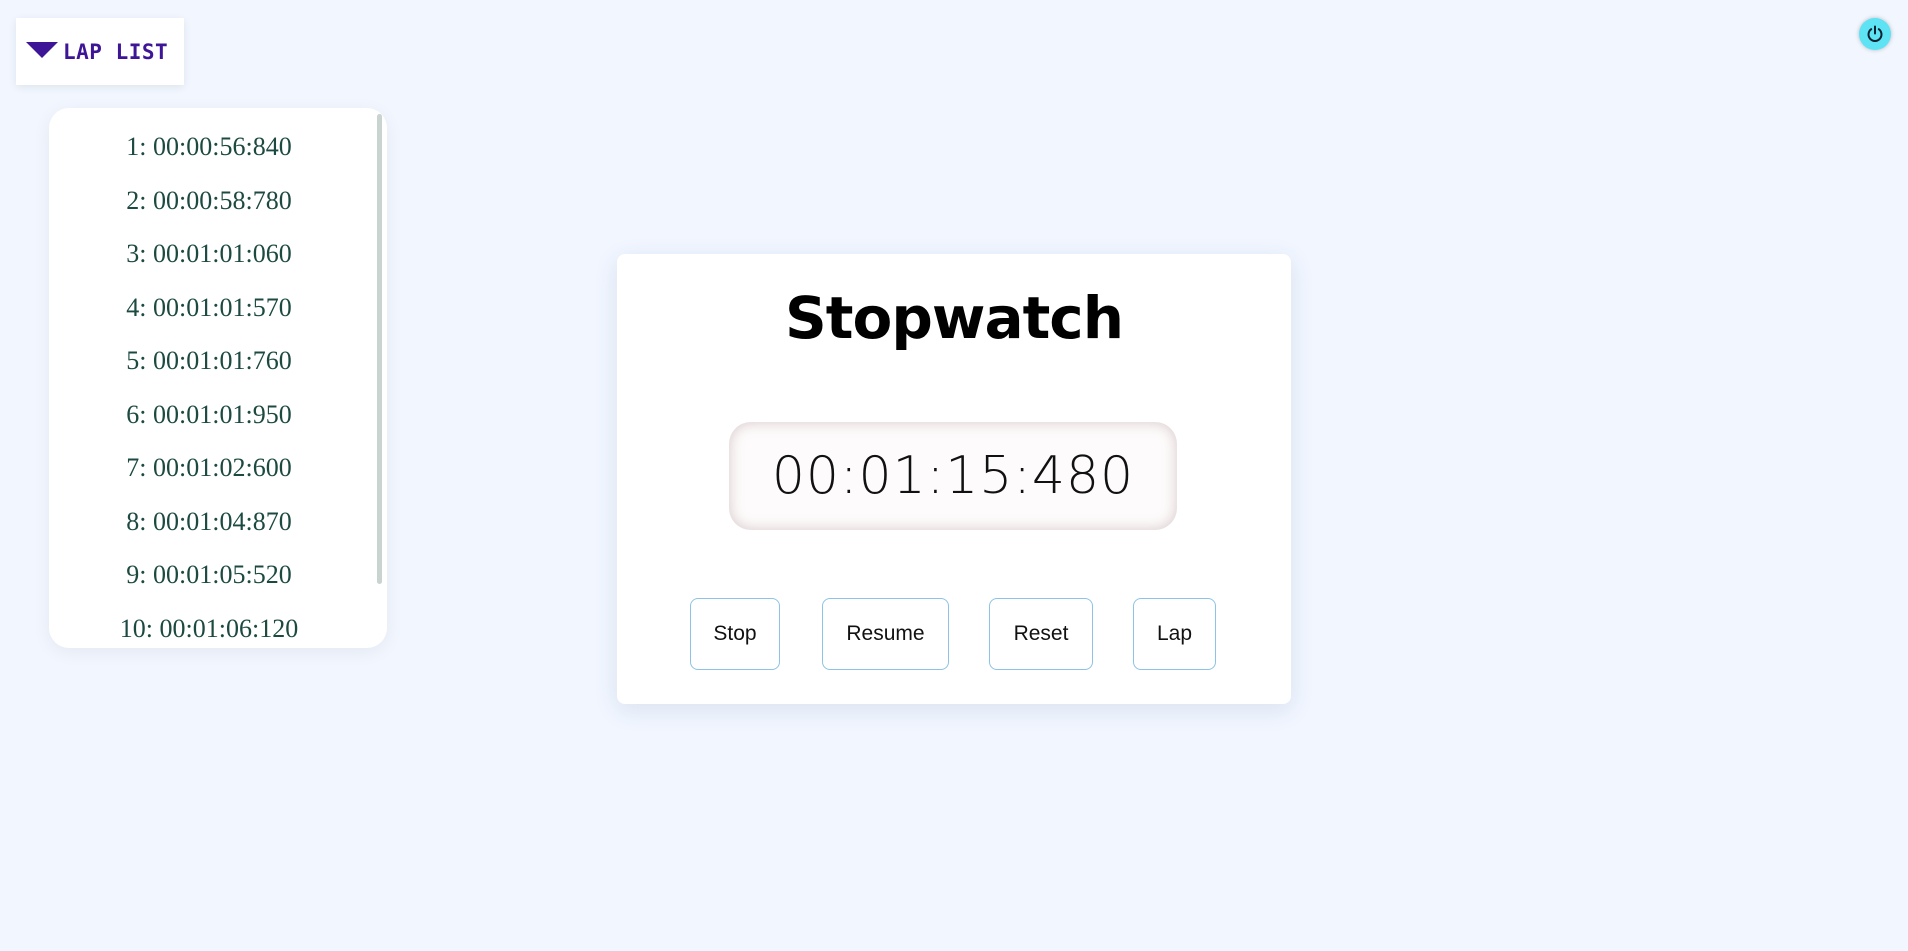  Describe the element at coordinates (209, 467) in the screenshot. I see `lap-item: 7: 00:01:02:600` at that location.